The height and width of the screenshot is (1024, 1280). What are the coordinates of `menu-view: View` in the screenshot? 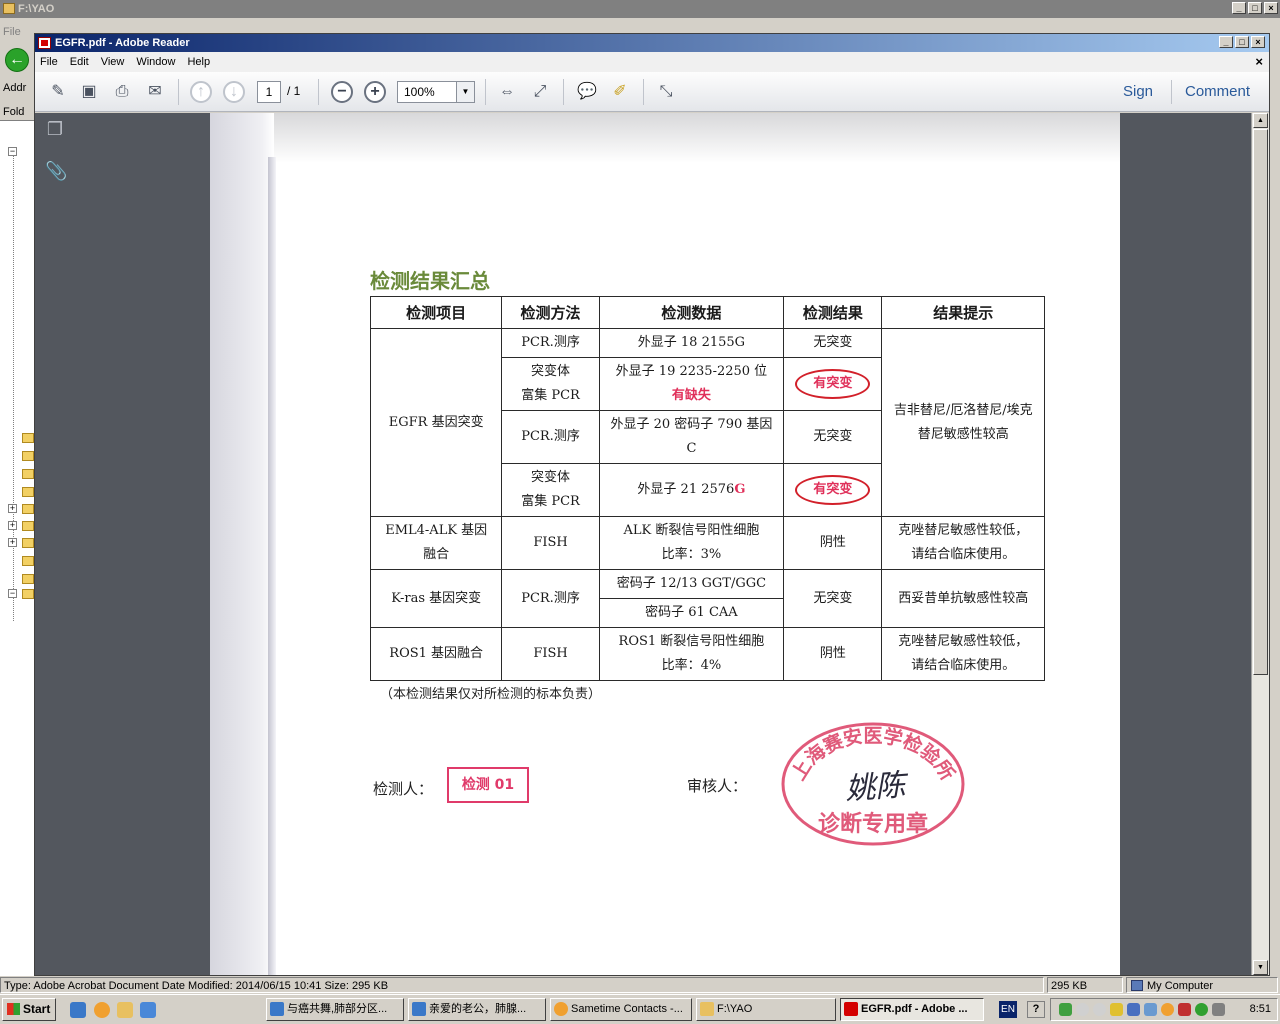 It's located at (113, 62).